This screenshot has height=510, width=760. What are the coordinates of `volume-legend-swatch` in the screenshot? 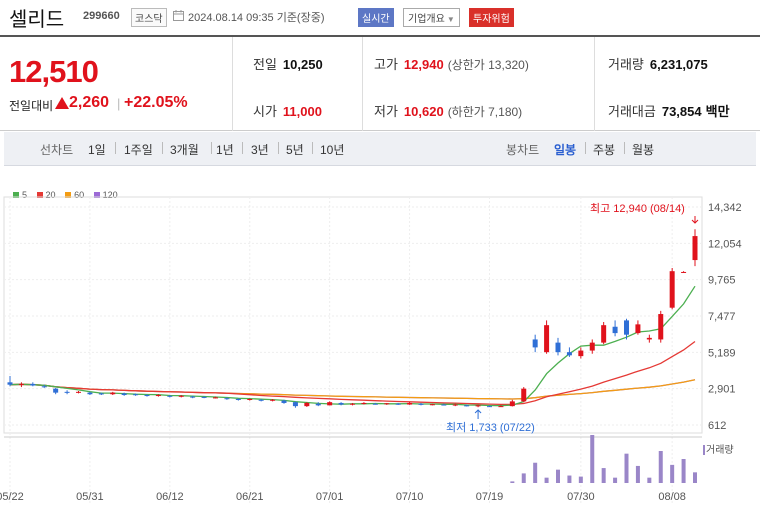 It's located at (704, 450).